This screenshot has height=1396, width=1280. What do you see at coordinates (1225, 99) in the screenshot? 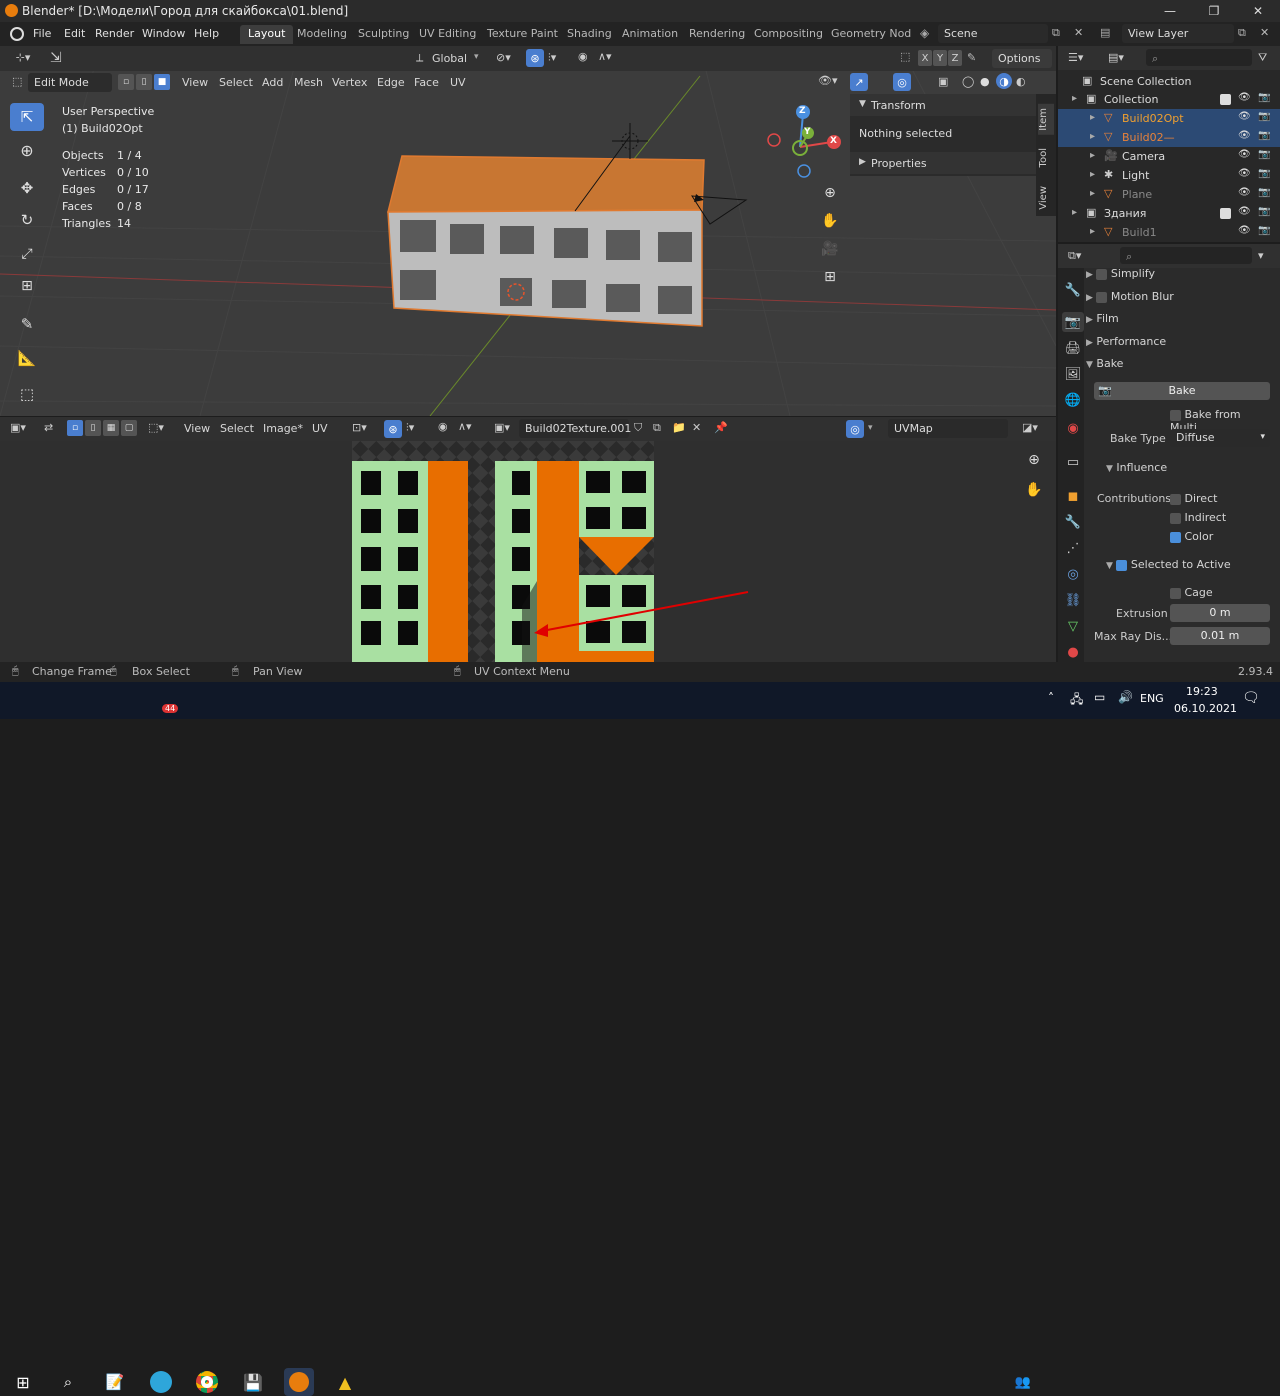
I see `exclude-checkbox` at bounding box center [1225, 99].